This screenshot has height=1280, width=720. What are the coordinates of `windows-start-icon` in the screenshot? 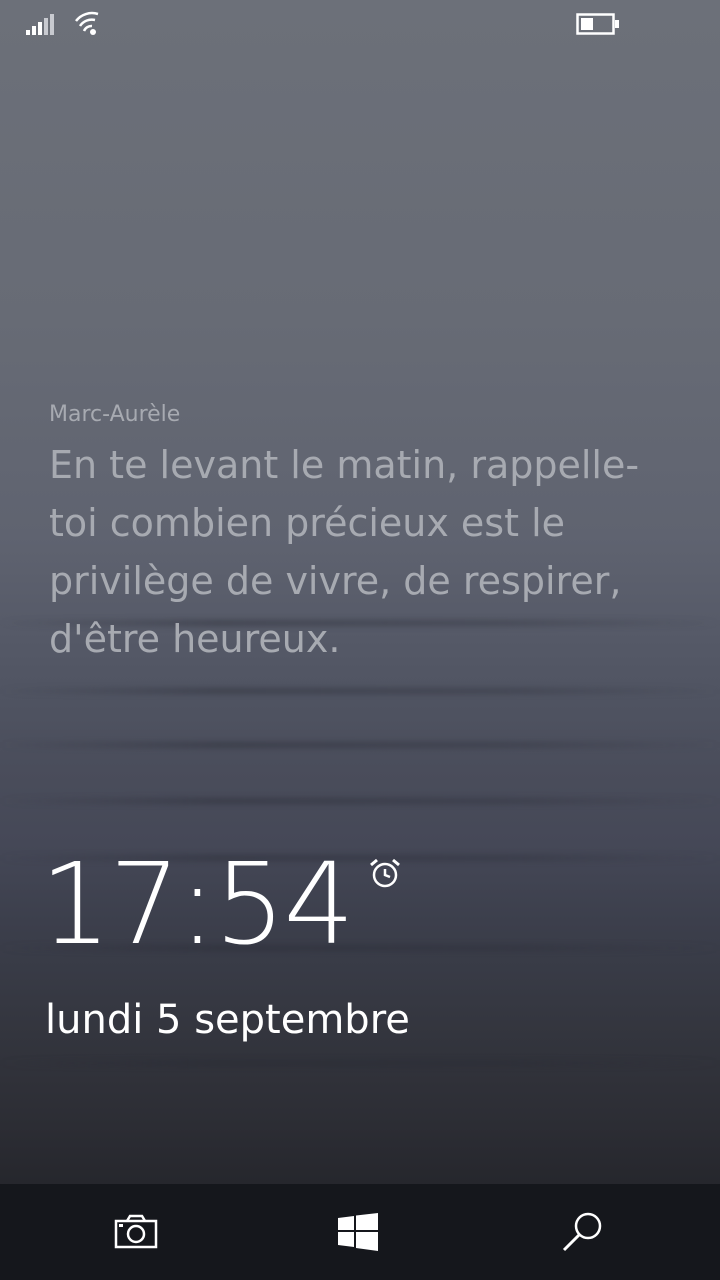 It's located at (358, 1232).